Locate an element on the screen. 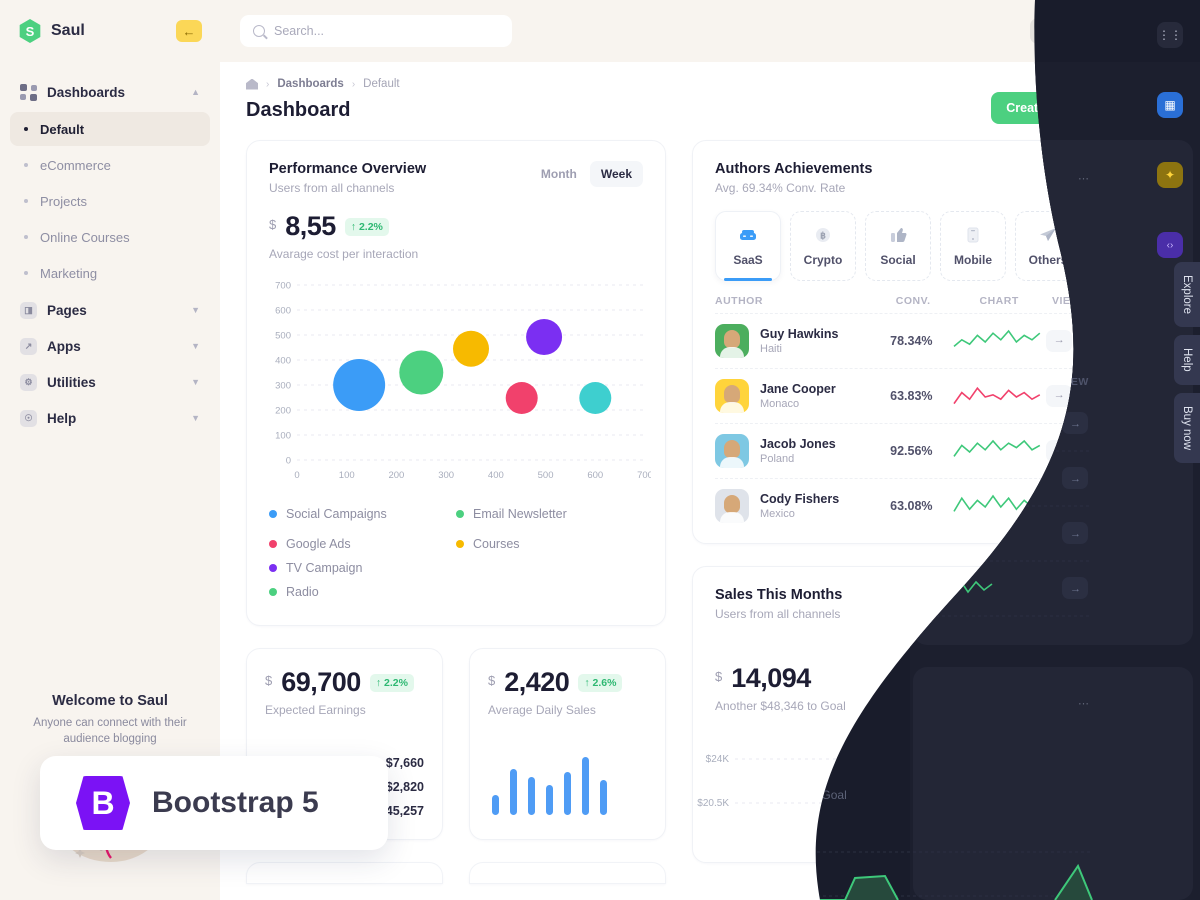  rail-icons: ⋮⋮ ▦ ✦ ‹› is located at coordinates (1170, 140).